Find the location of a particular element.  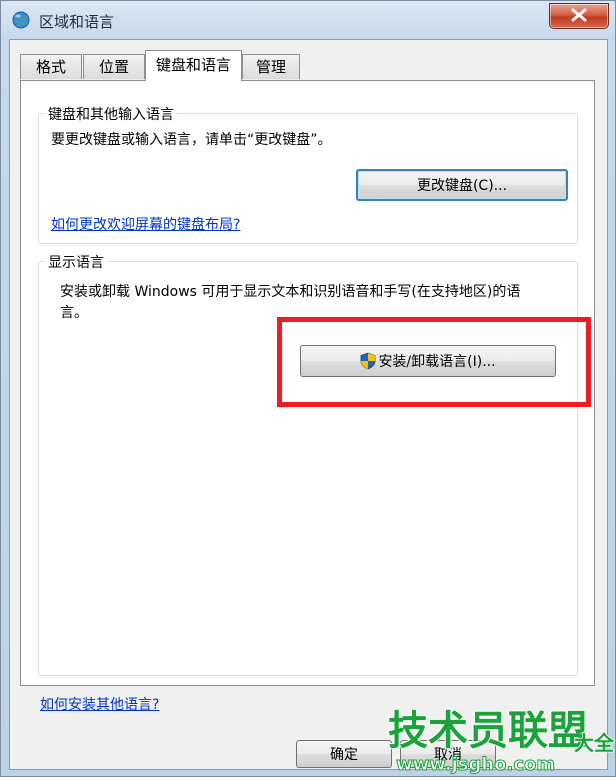

ok-button: 确定 is located at coordinates (344, 754).